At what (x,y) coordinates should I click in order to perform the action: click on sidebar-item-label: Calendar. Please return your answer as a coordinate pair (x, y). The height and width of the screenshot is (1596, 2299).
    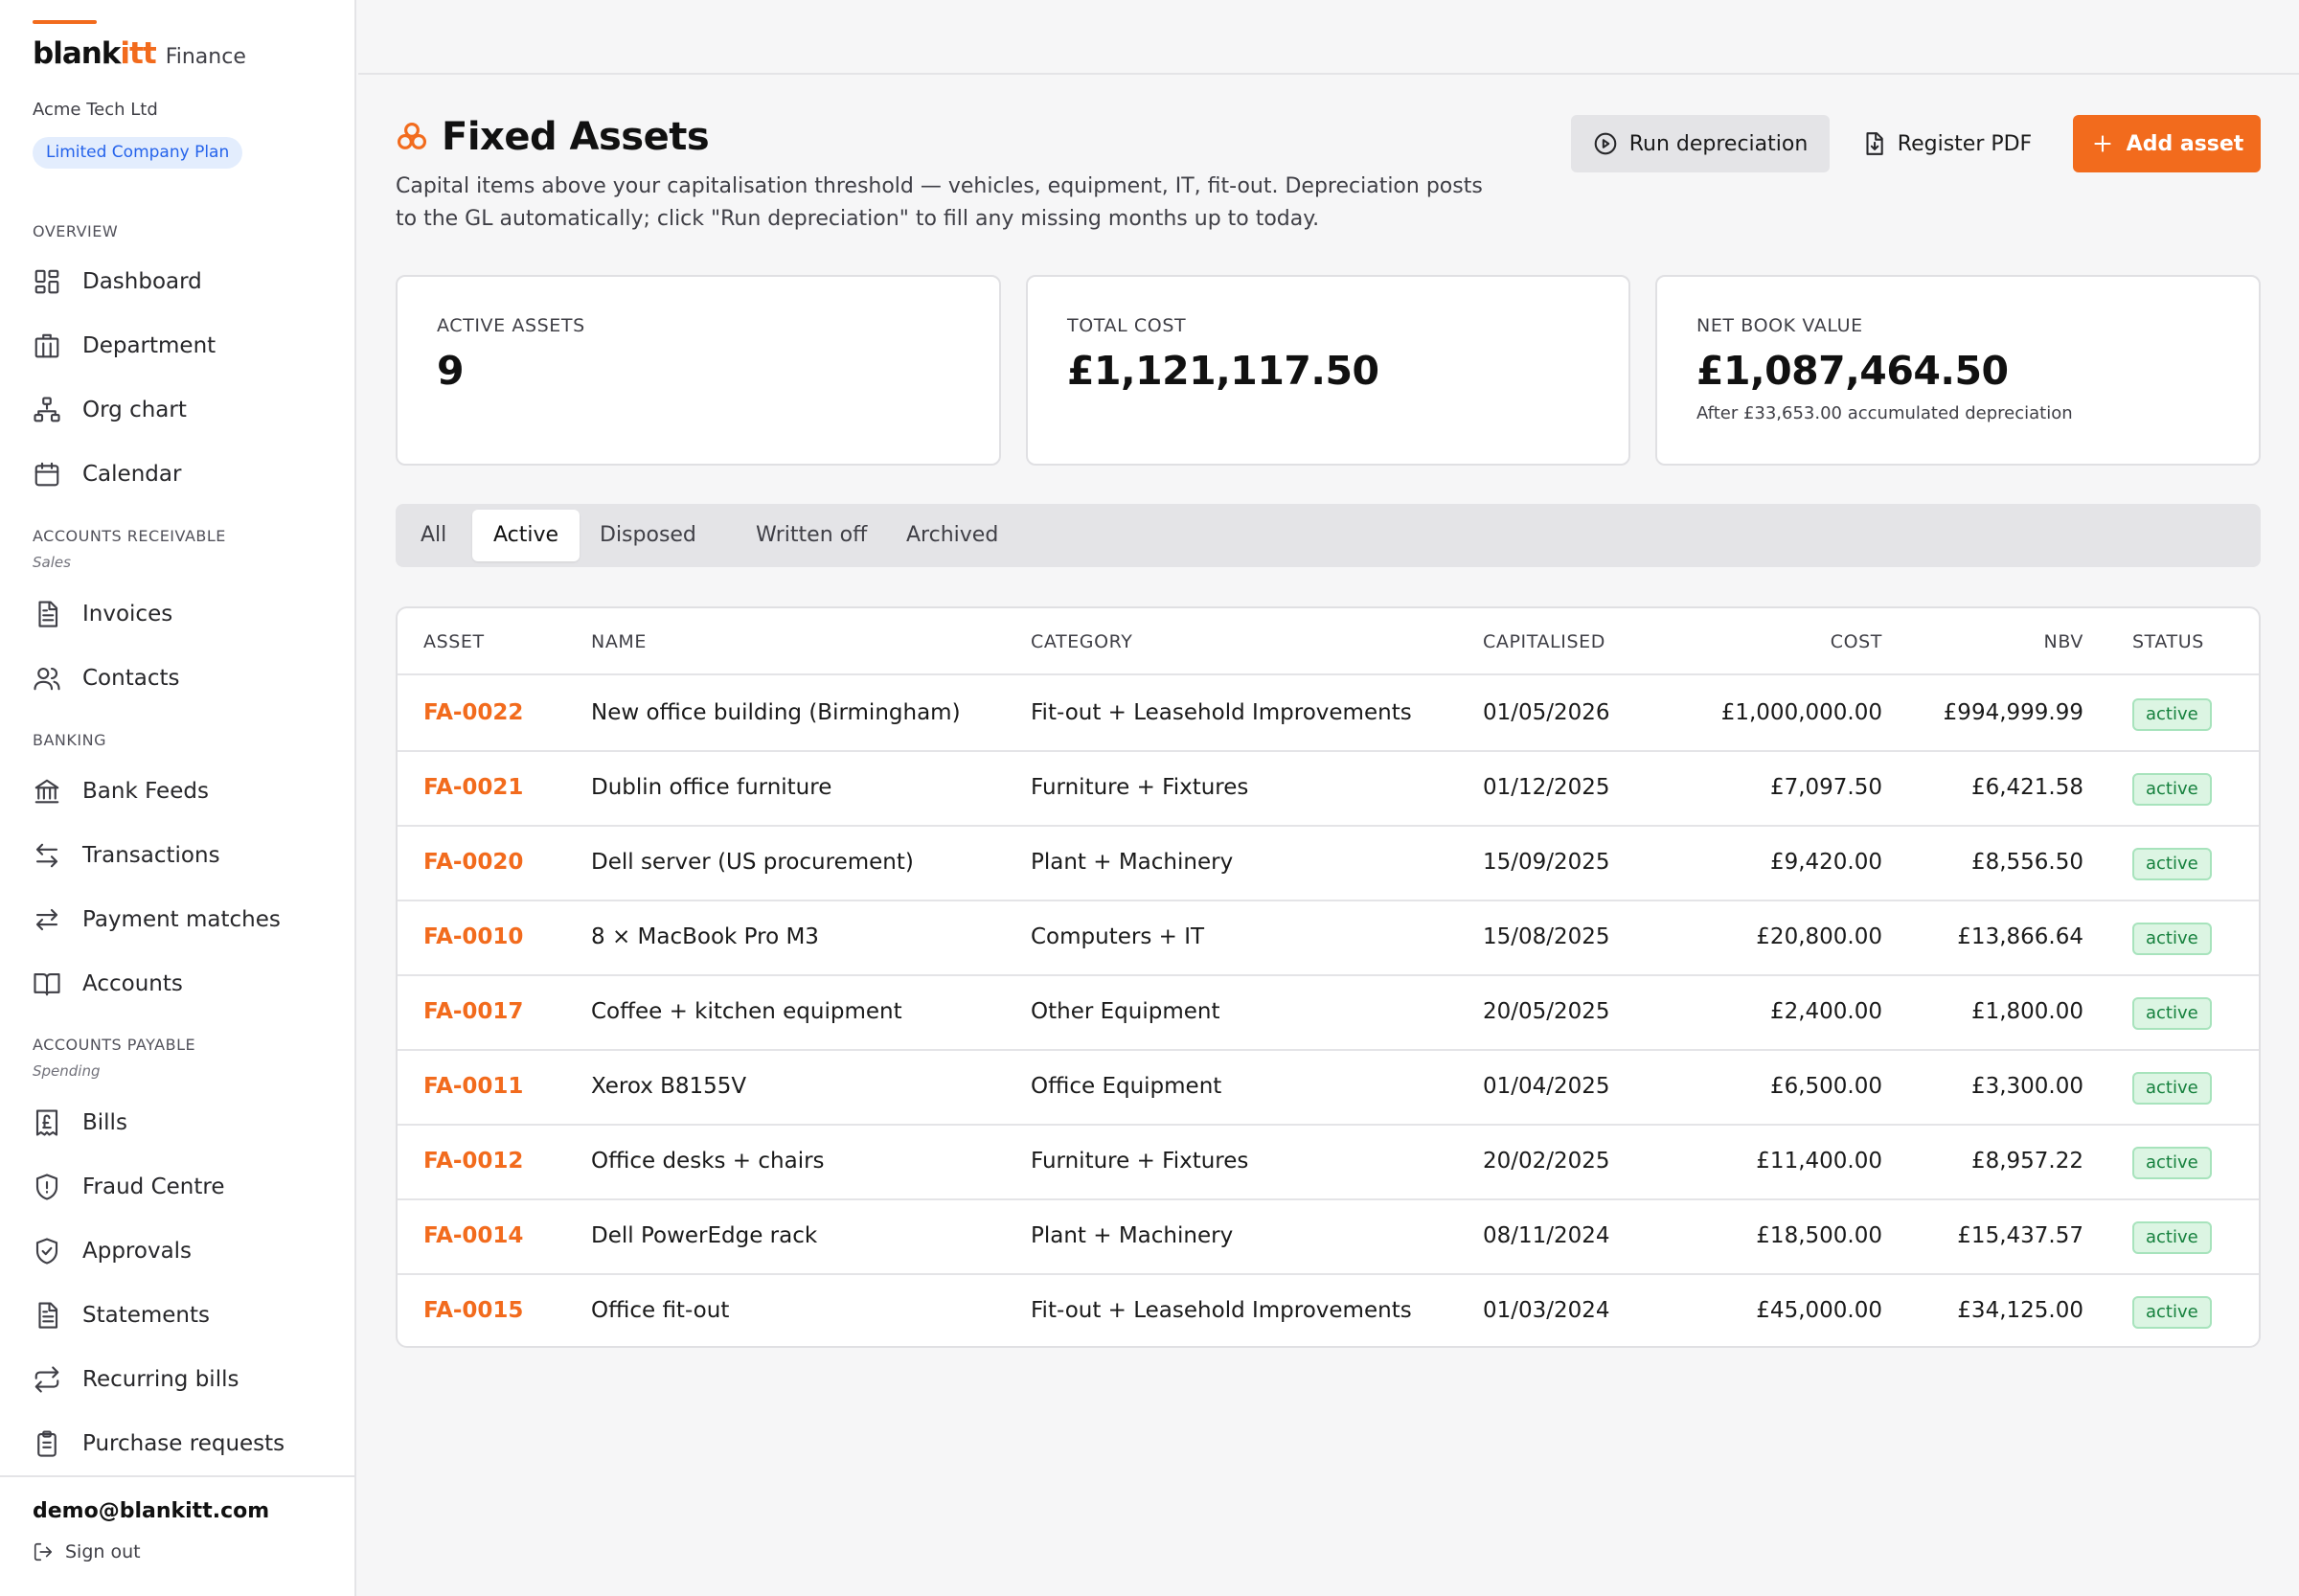
    Looking at the image, I should click on (132, 474).